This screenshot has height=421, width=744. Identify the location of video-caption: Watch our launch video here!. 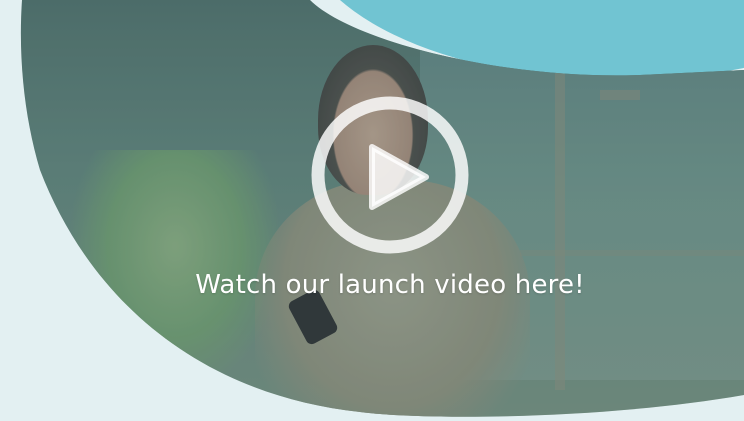
(372, 285).